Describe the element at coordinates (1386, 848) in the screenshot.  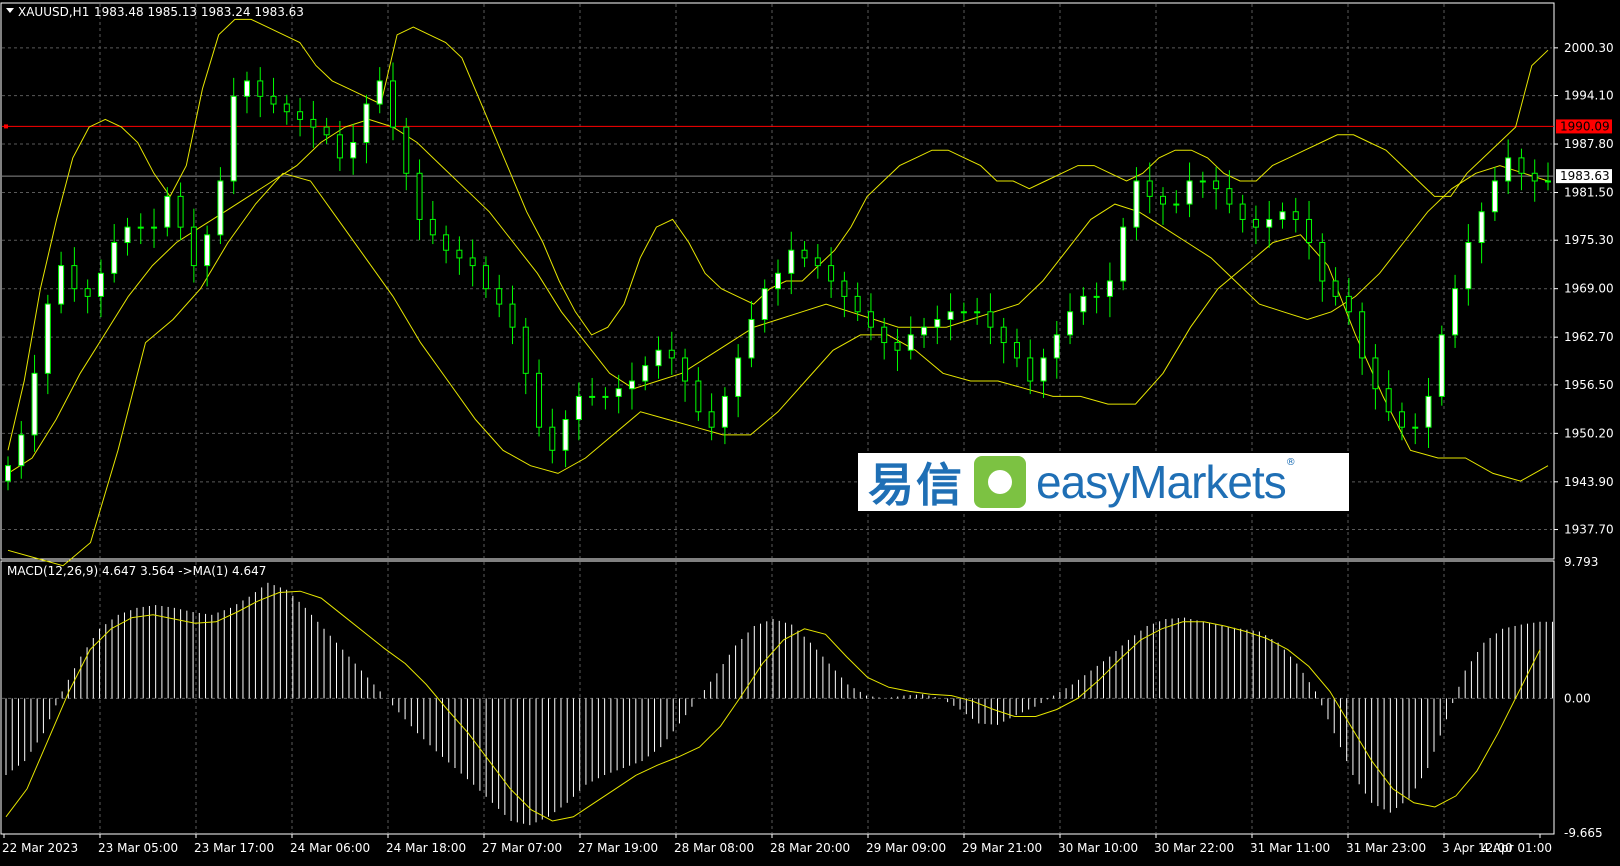
I see `time-tick-label: 31 Mar 23:00` at that location.